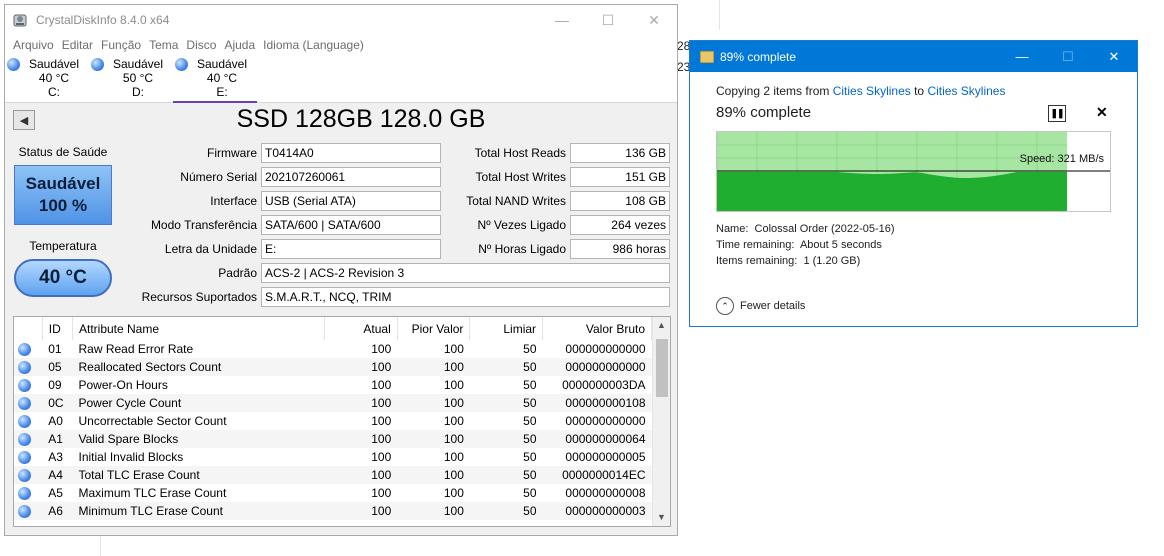 Image resolution: width=1164 pixels, height=556 pixels. Describe the element at coordinates (661, 421) in the screenshot. I see `vertical-scrollbar: ▲ ▼` at that location.